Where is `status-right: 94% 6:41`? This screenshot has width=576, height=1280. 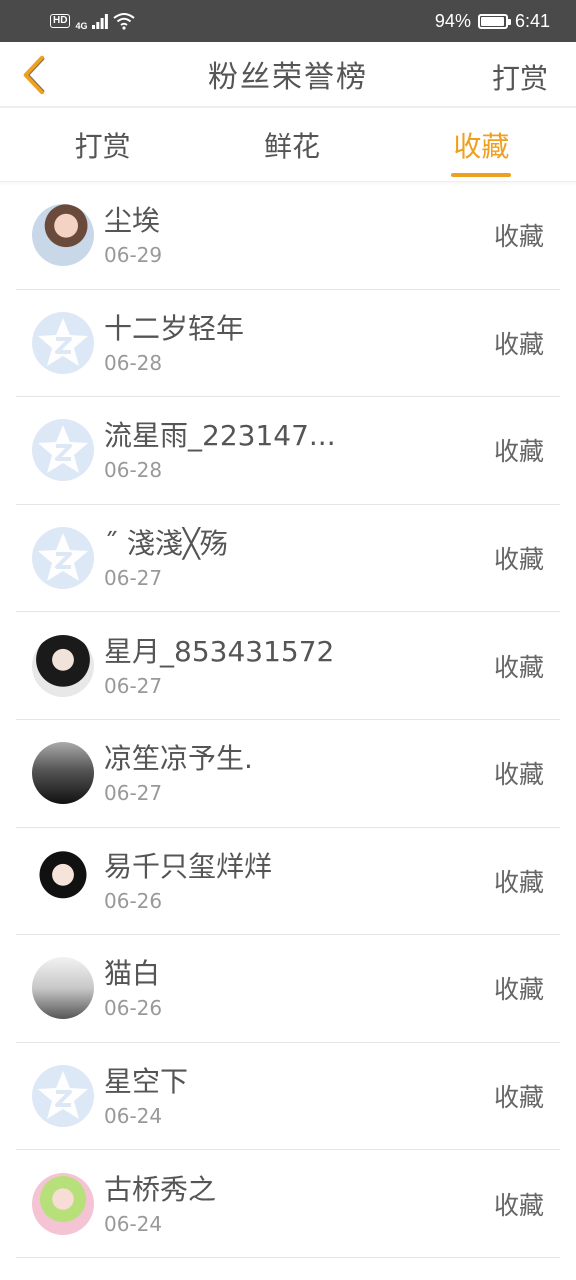 status-right: 94% 6:41 is located at coordinates (492, 21).